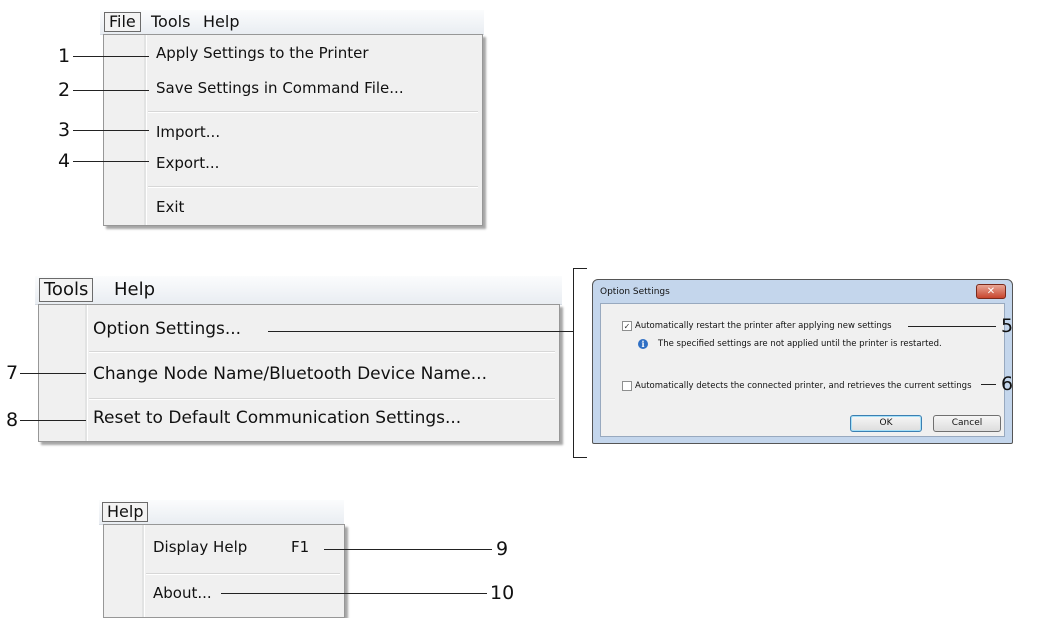  Describe the element at coordinates (967, 423) in the screenshot. I see `cancel-button: Cancel` at that location.